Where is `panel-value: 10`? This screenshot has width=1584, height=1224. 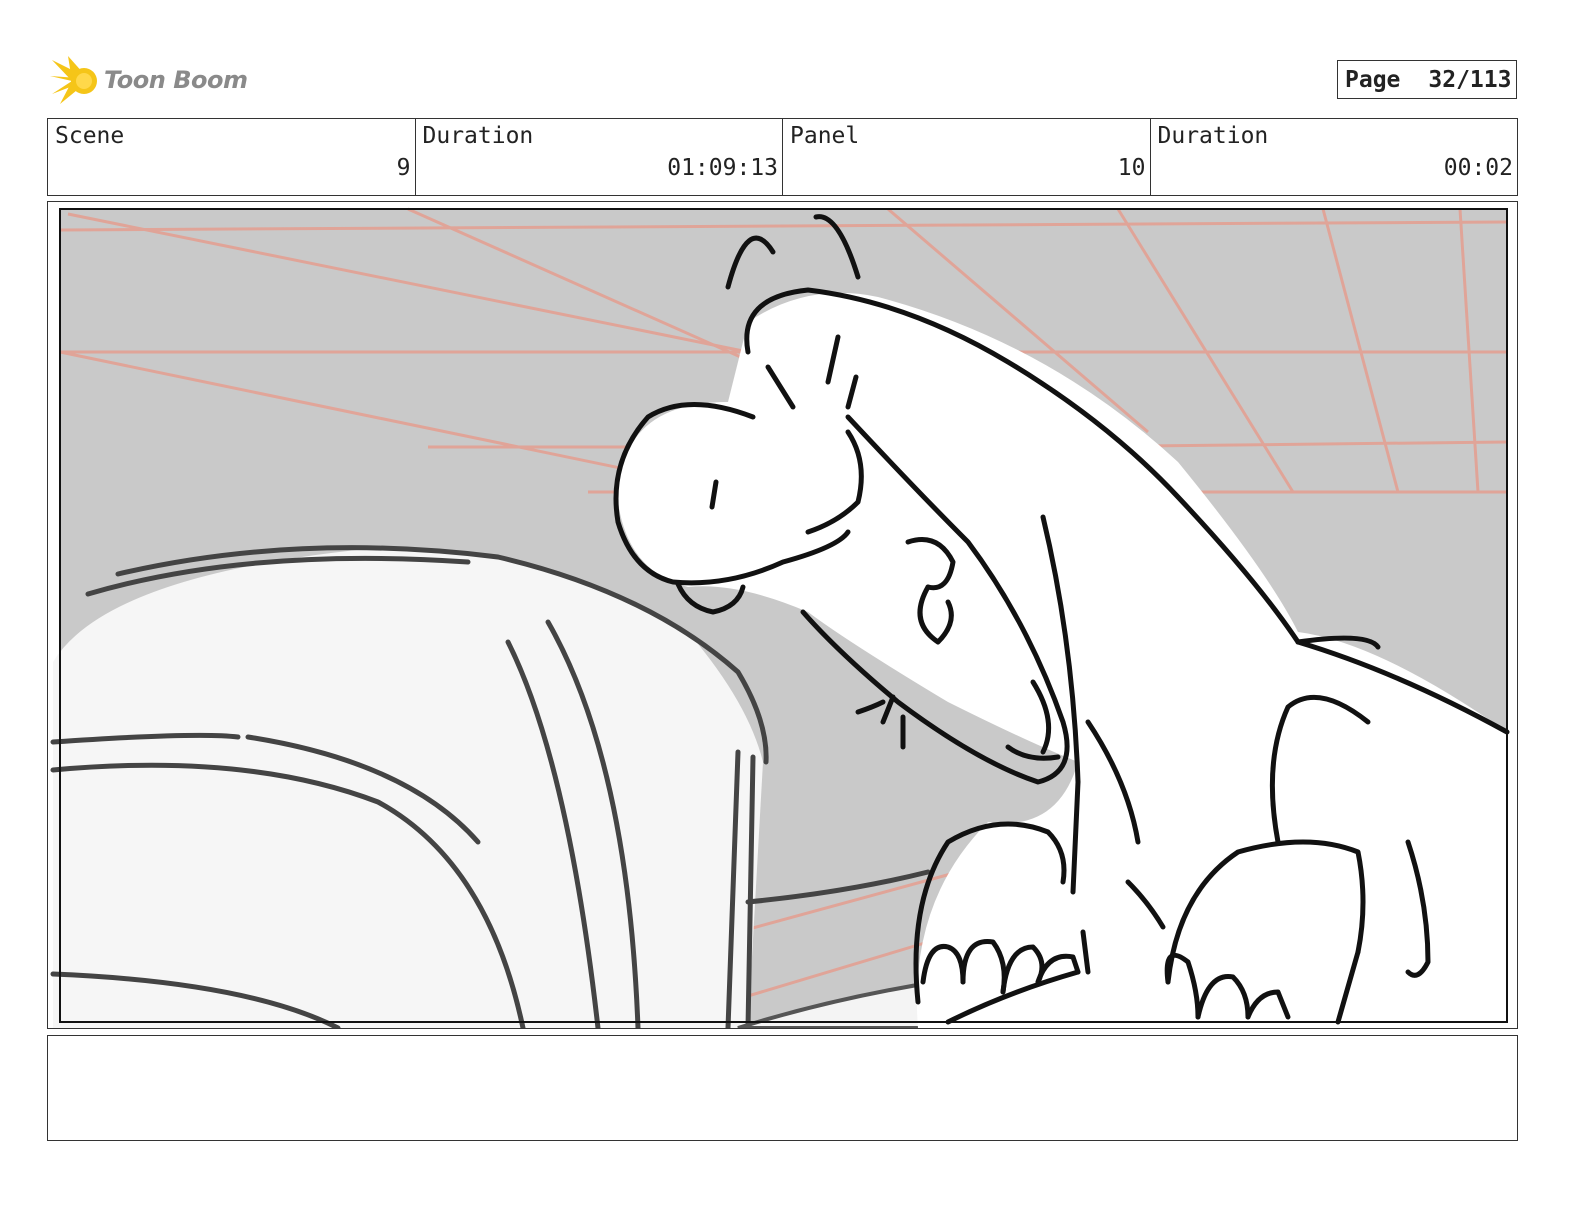 panel-value: 10 is located at coordinates (1131, 168).